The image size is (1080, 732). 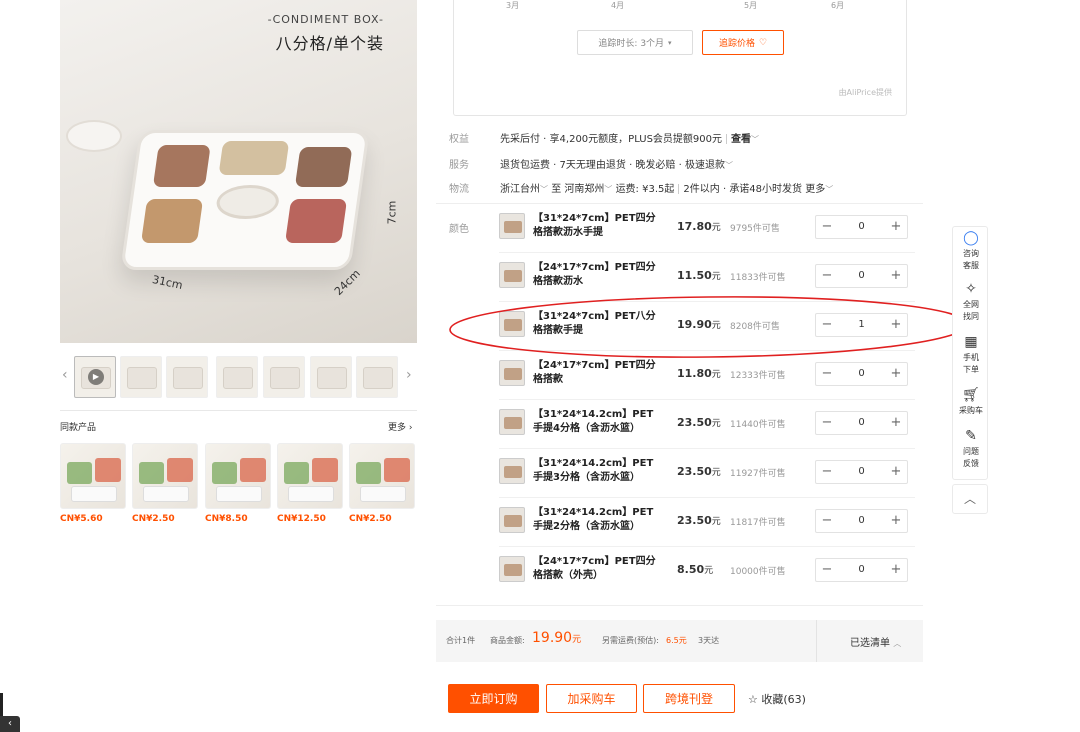 I want to click on ship-to: 河南郑州, so click(x=584, y=189).